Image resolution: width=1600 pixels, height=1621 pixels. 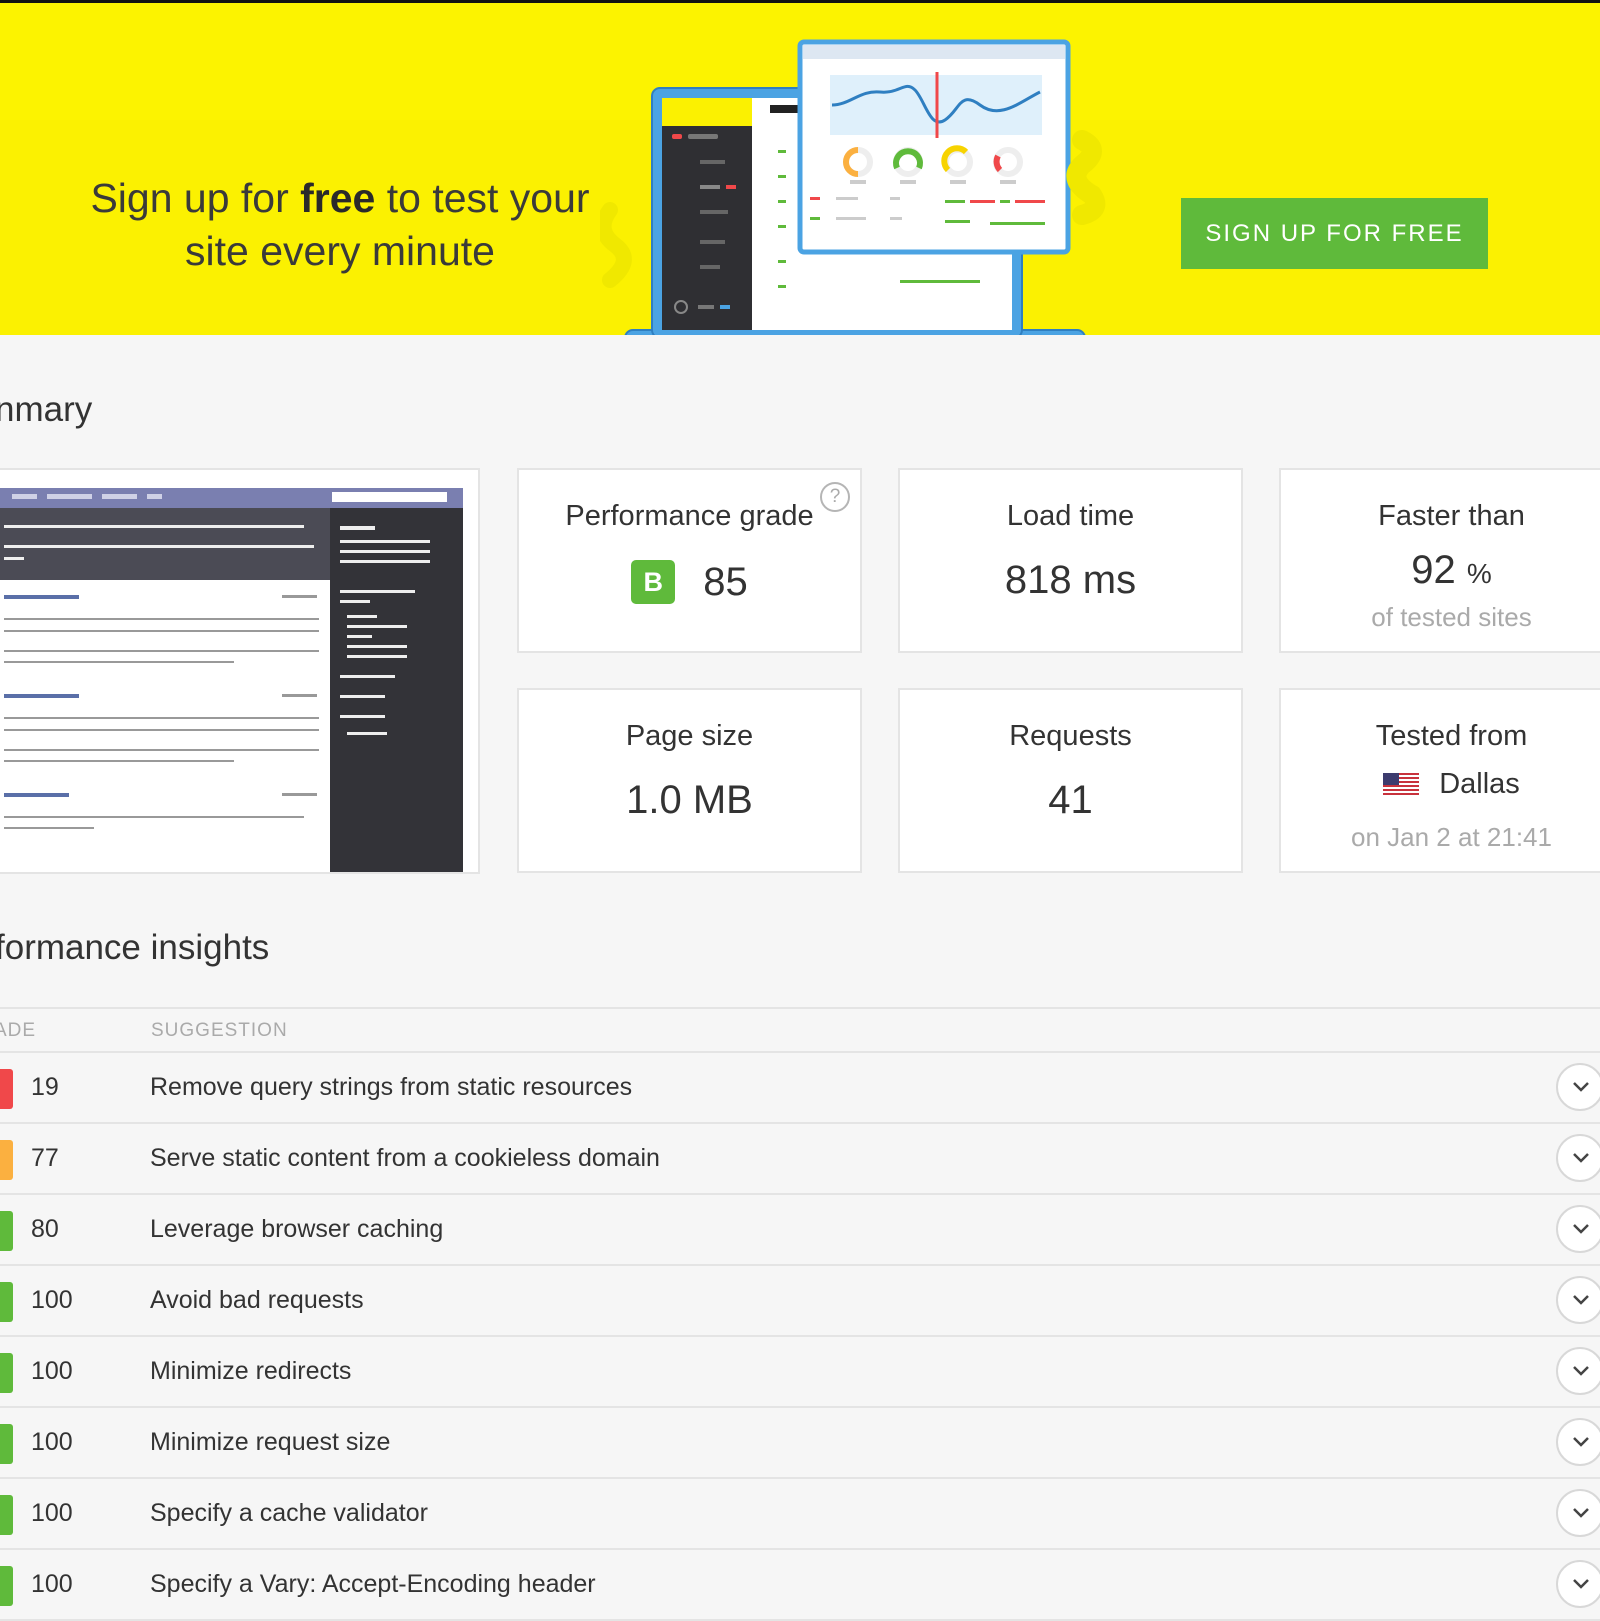 I want to click on grade-badge: B, so click(x=653, y=582).